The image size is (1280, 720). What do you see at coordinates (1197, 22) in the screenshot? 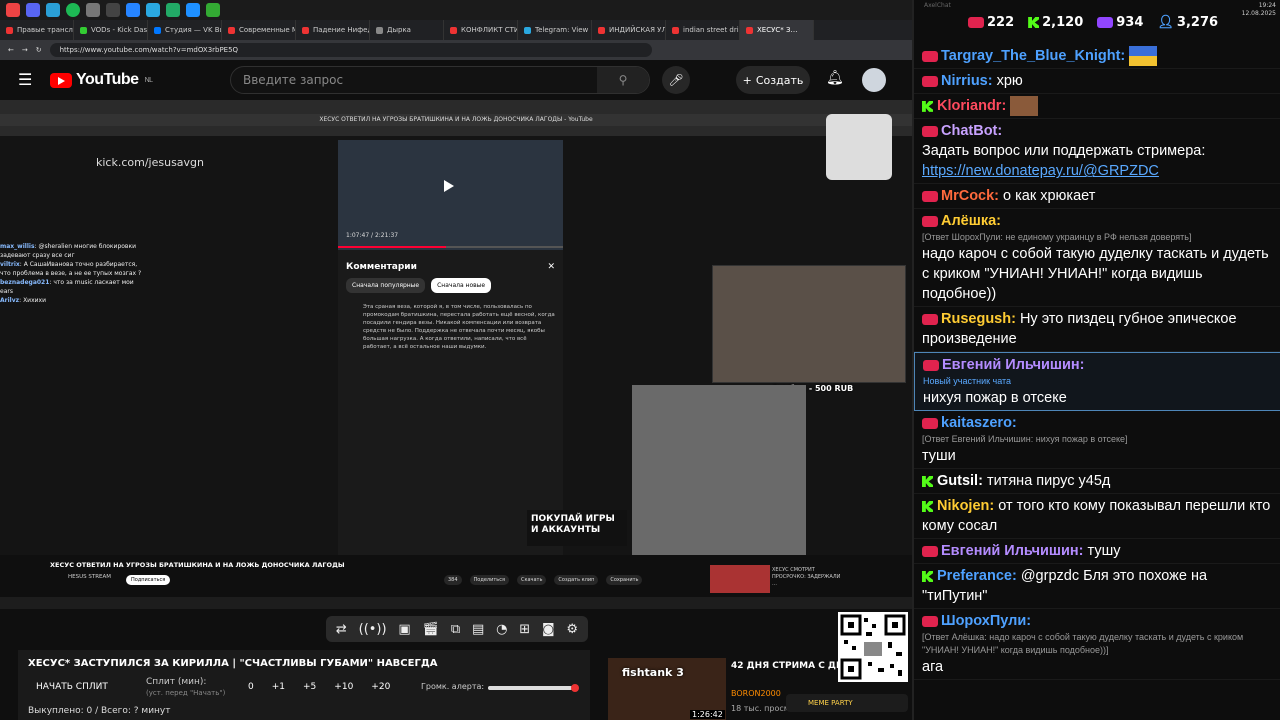
I see `total-viewers-count: 3,276` at bounding box center [1197, 22].